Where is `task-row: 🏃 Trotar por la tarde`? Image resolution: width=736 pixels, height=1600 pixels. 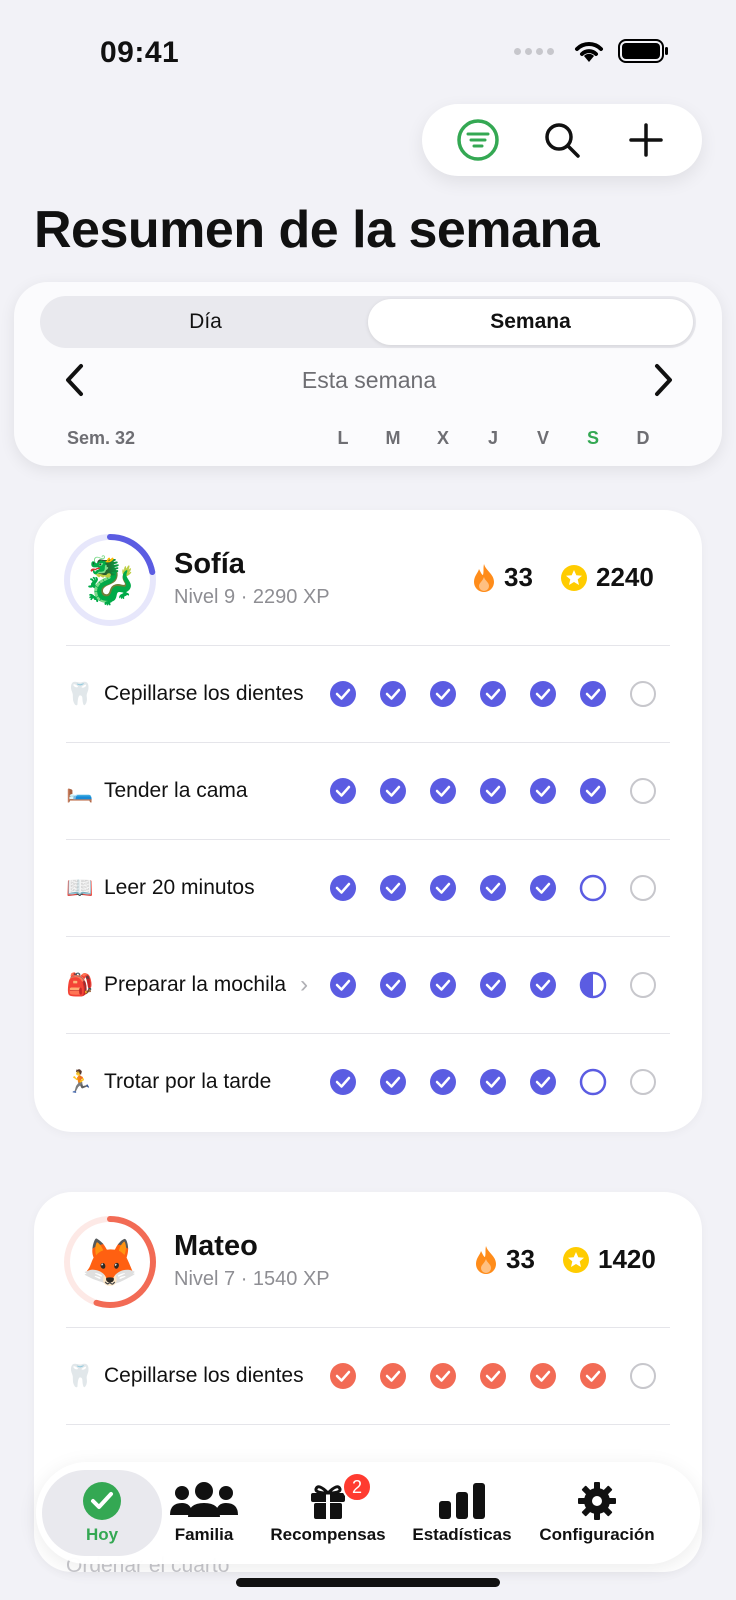
task-row: 🏃 Trotar por la tarde is located at coordinates (368, 1082).